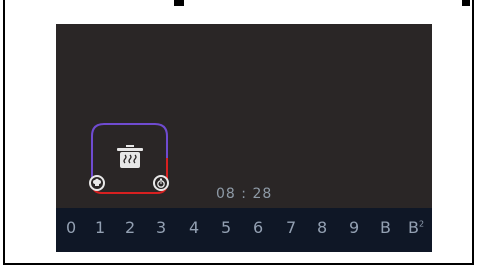 This screenshot has height=267, width=479. I want to click on boost-2-superscript: 2, so click(421, 224).